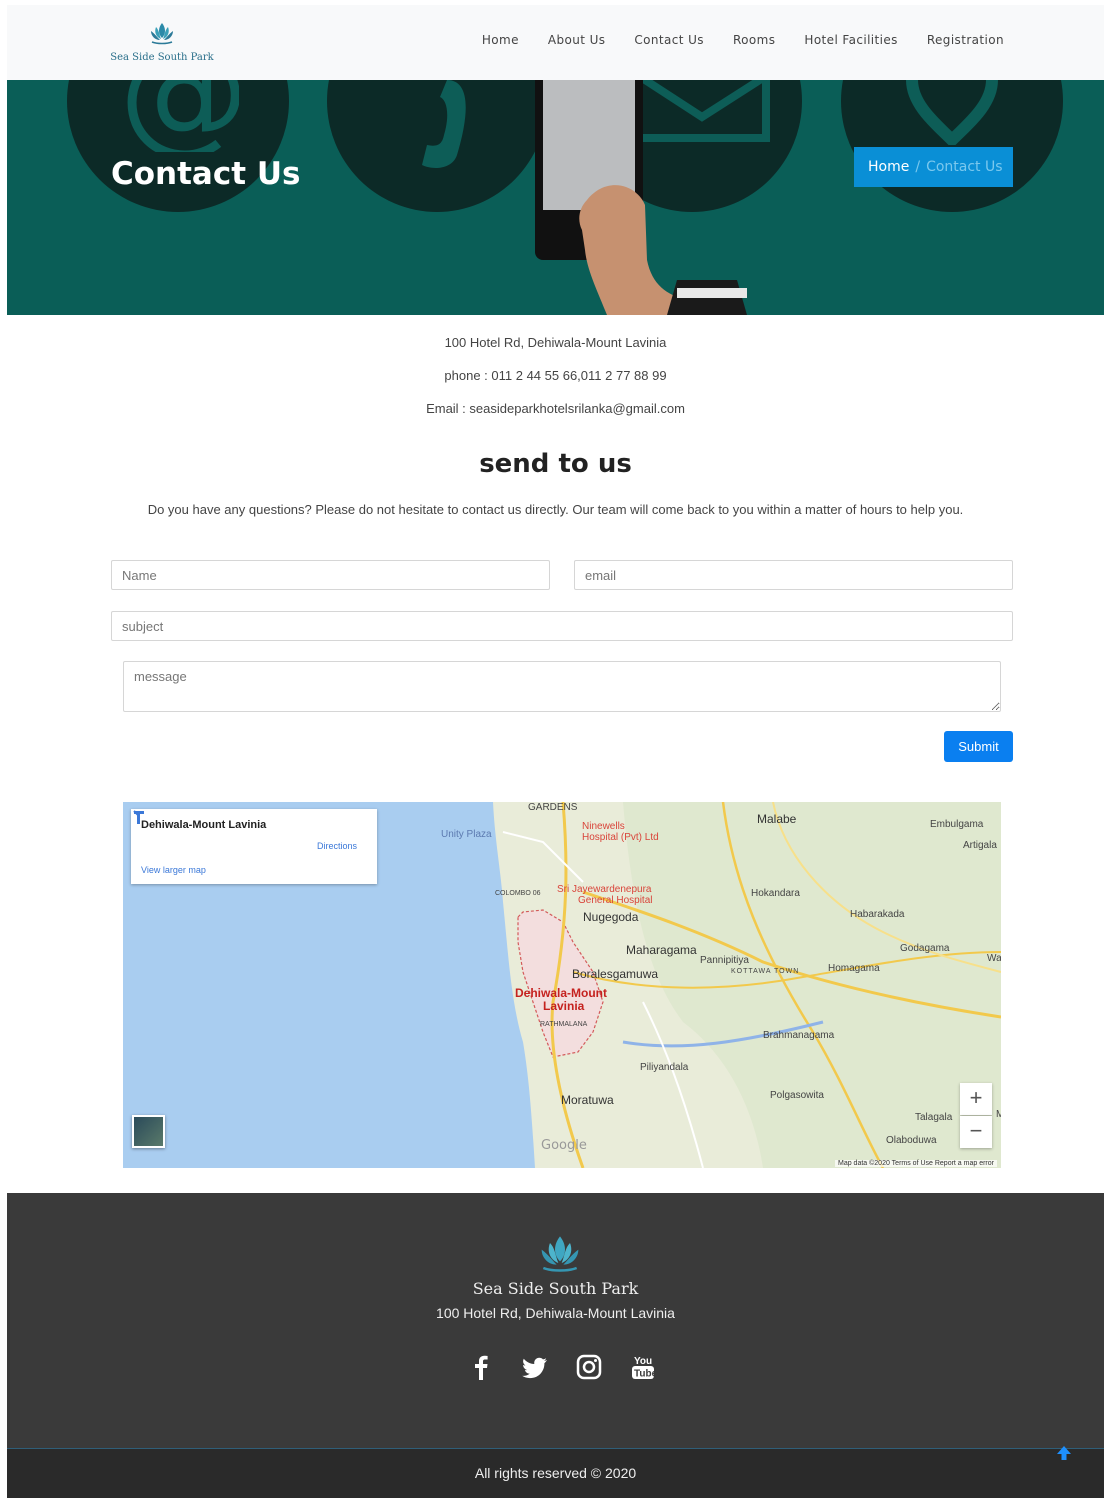 This screenshot has height=1498, width=1104. Describe the element at coordinates (564, 1006) in the screenshot. I see `map-label-dehiwala-2: Lavinia` at that location.